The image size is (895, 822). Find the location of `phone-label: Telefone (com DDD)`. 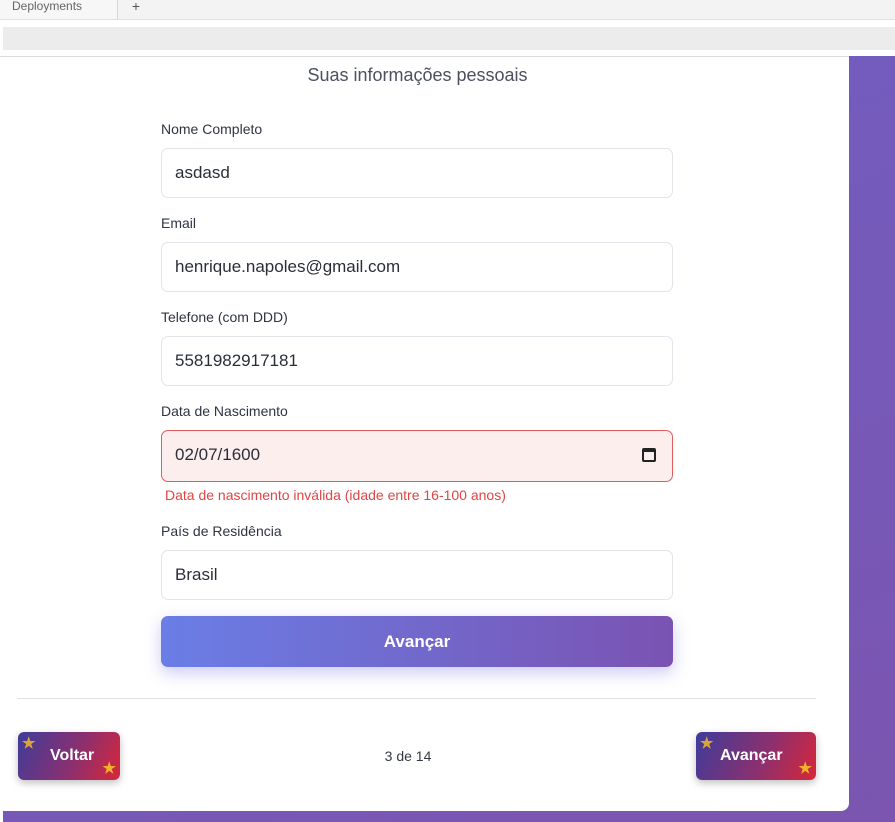

phone-label: Telefone (com DDD) is located at coordinates (224, 317).